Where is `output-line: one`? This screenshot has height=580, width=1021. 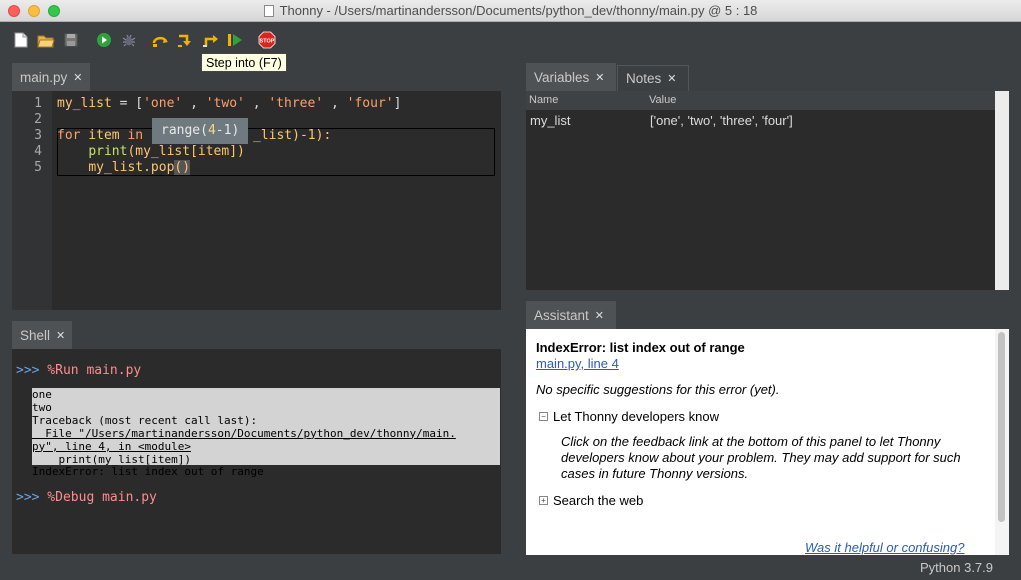 output-line: one is located at coordinates (42, 394).